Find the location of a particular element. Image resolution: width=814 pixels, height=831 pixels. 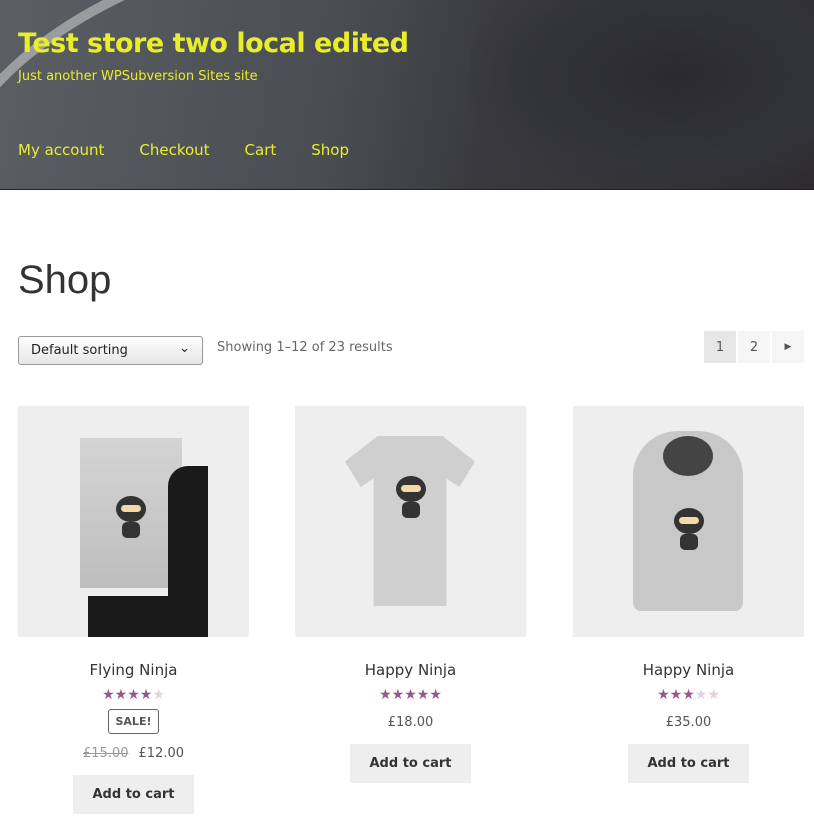

site-title: Test store two local edited is located at coordinates (213, 43).